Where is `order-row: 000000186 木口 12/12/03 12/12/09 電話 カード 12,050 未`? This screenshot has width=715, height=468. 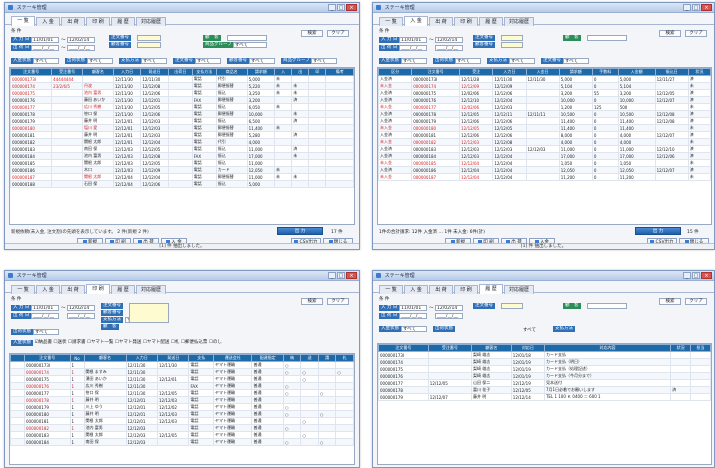
order-row: 000000186 木口 12/12/03 12/12/09 電話 カード 12,050 未 is located at coordinates (182, 170).